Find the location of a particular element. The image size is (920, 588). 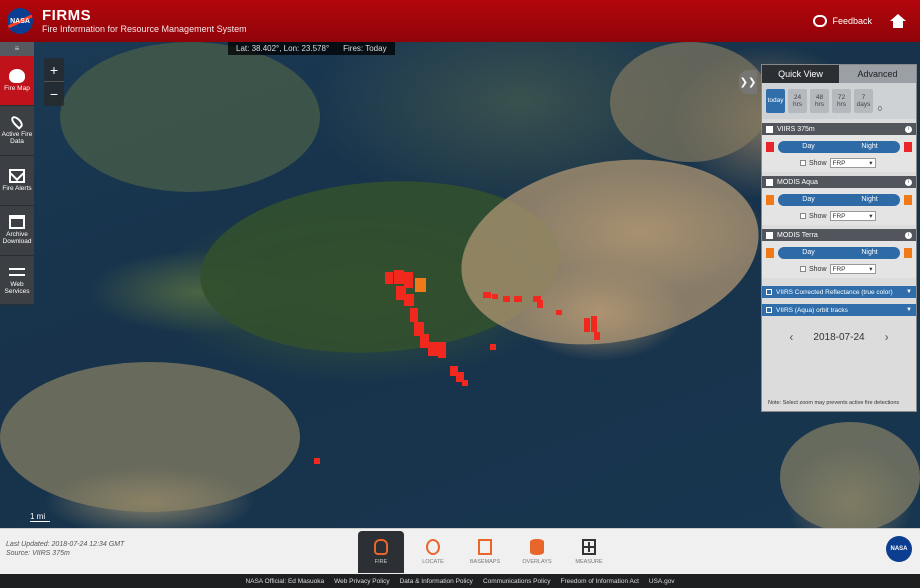

footer-link-communications: Communications Policy is located at coordinates (517, 581).